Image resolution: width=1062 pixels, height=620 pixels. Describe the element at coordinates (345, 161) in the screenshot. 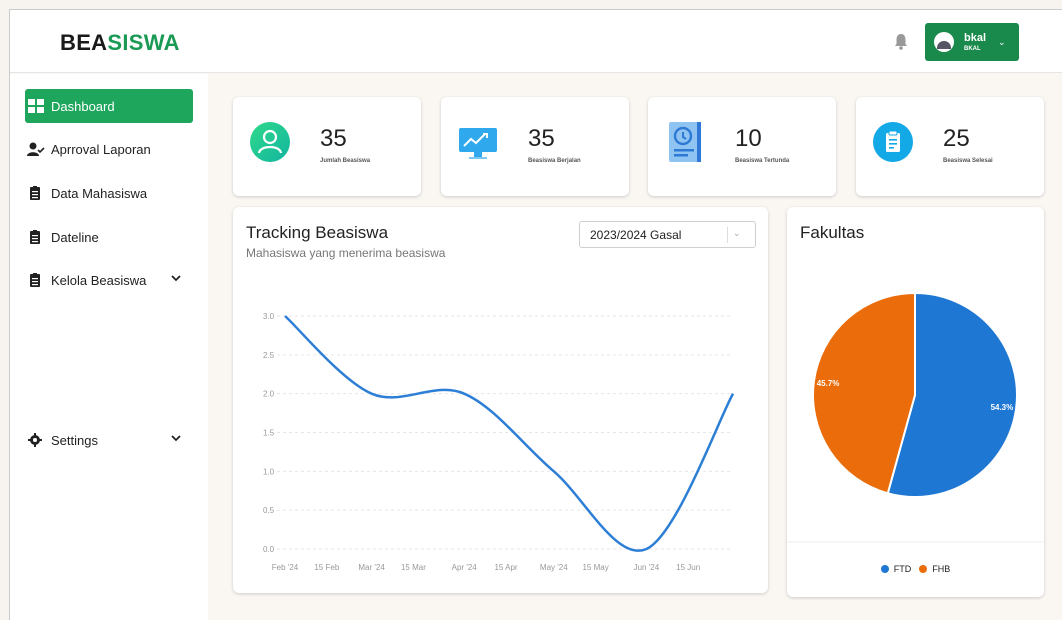

I see `stat-label: Jumlah Beasiswa` at that location.